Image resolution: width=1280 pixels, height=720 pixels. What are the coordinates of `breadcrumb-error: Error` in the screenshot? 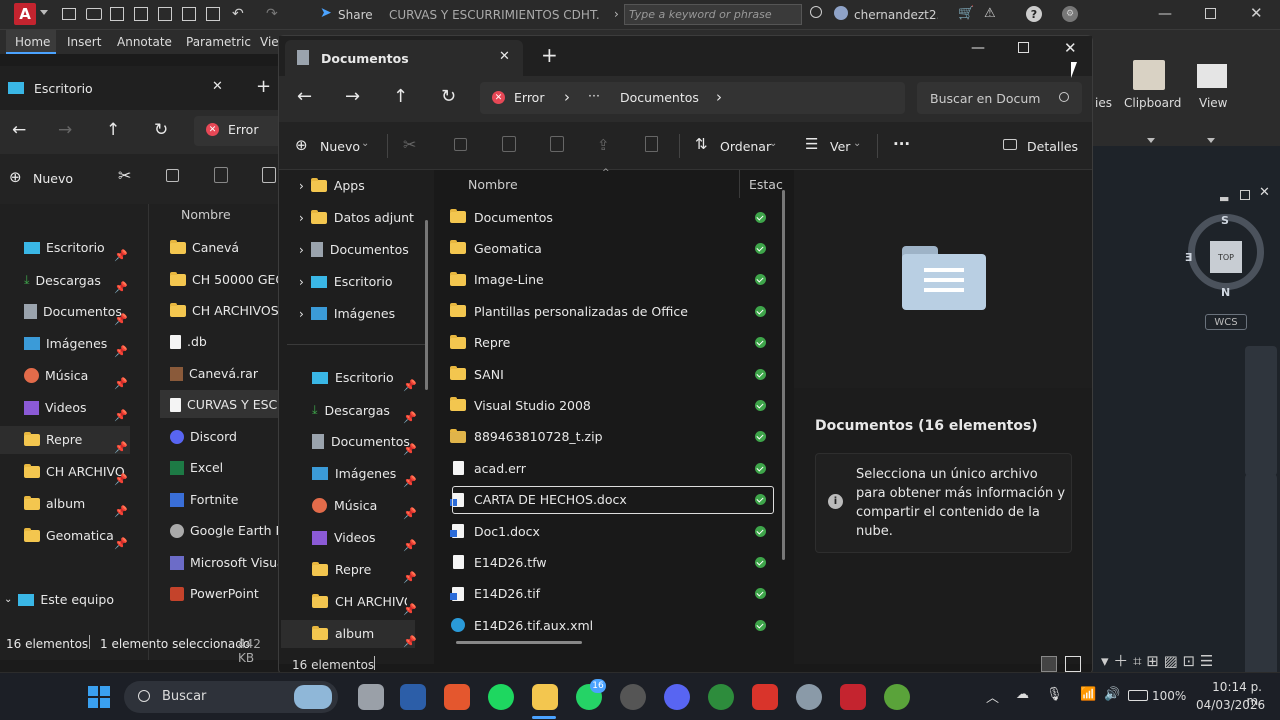 It's located at (529, 97).